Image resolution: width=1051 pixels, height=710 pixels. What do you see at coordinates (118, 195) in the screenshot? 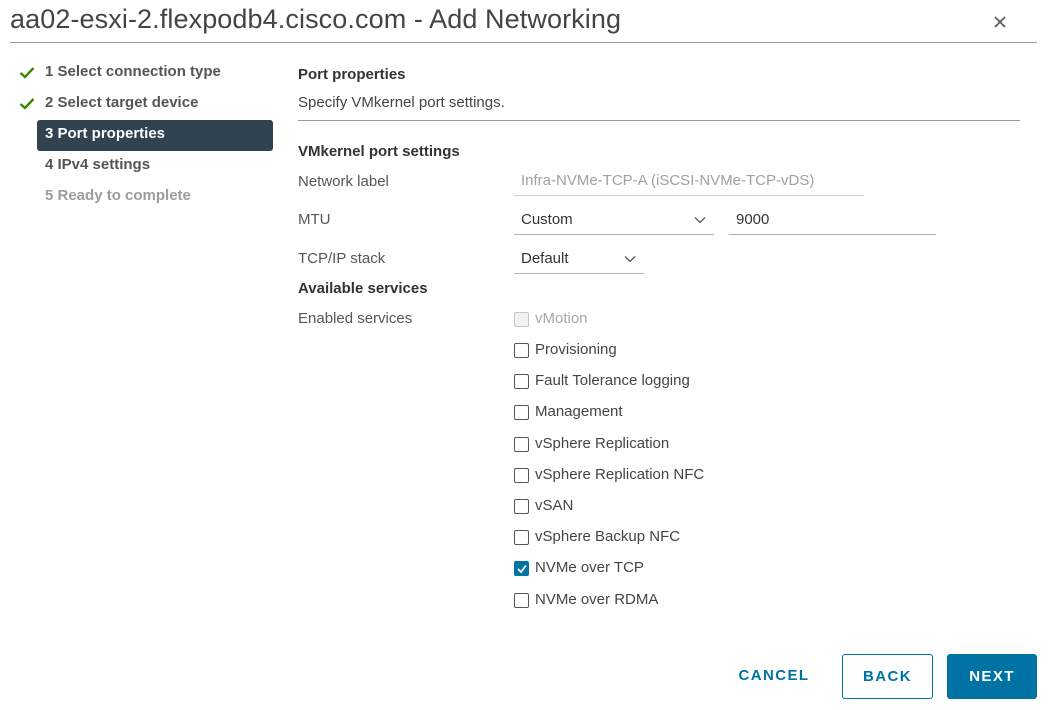
I see `step-label: 5 Ready to complete` at bounding box center [118, 195].